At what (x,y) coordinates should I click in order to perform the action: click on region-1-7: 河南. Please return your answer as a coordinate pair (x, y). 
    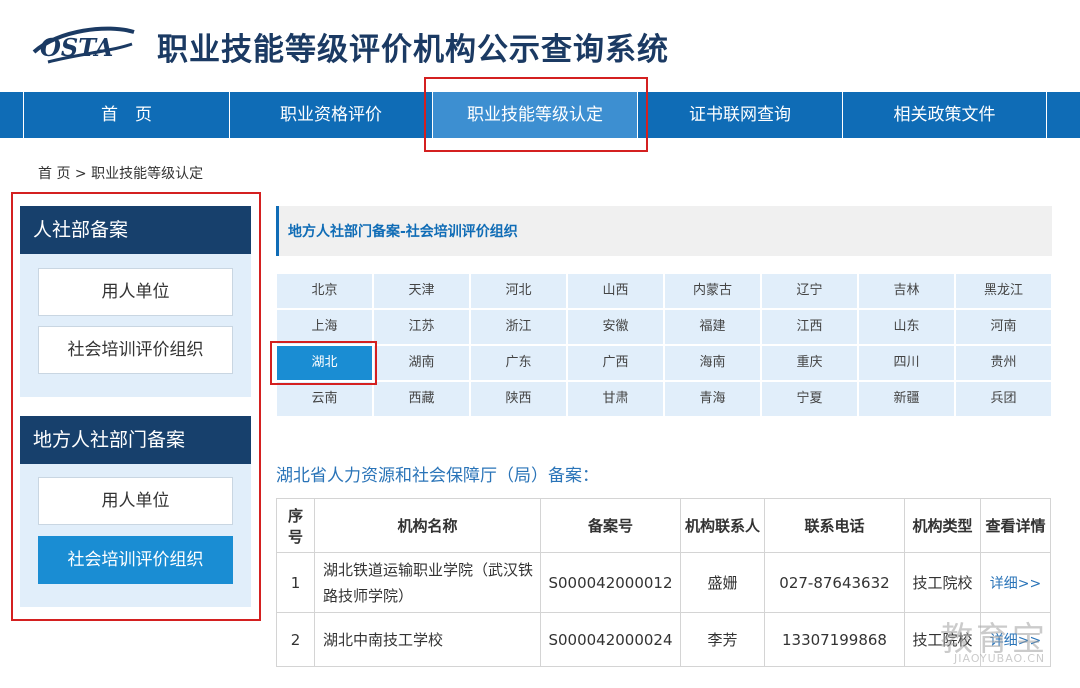
    Looking at the image, I should click on (1003, 327).